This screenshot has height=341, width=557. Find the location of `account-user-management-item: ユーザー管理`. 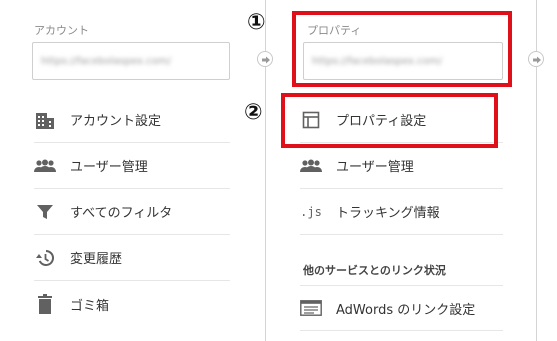

account-user-management-item: ユーザー管理 is located at coordinates (132, 166).